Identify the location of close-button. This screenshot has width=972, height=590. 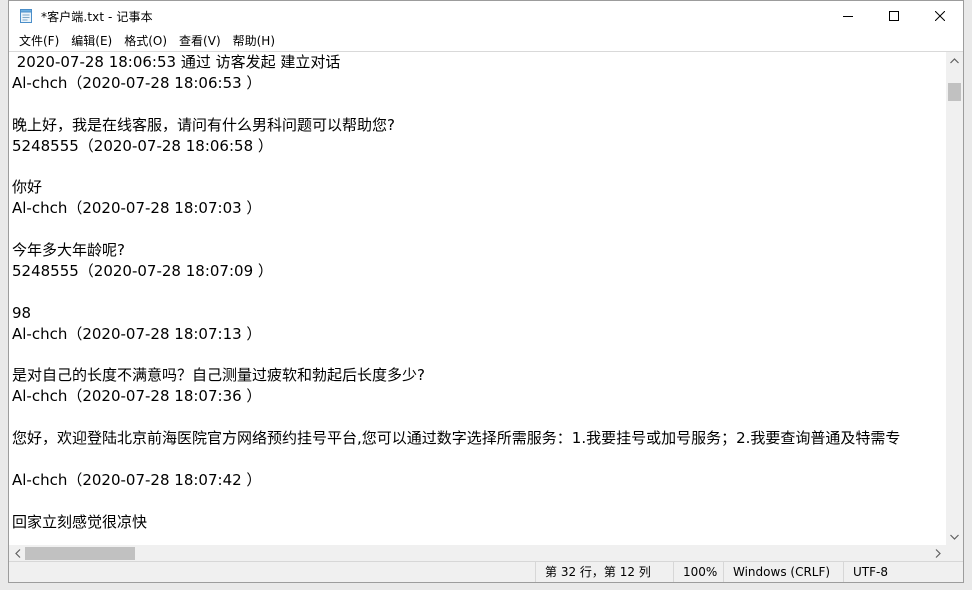
(940, 16).